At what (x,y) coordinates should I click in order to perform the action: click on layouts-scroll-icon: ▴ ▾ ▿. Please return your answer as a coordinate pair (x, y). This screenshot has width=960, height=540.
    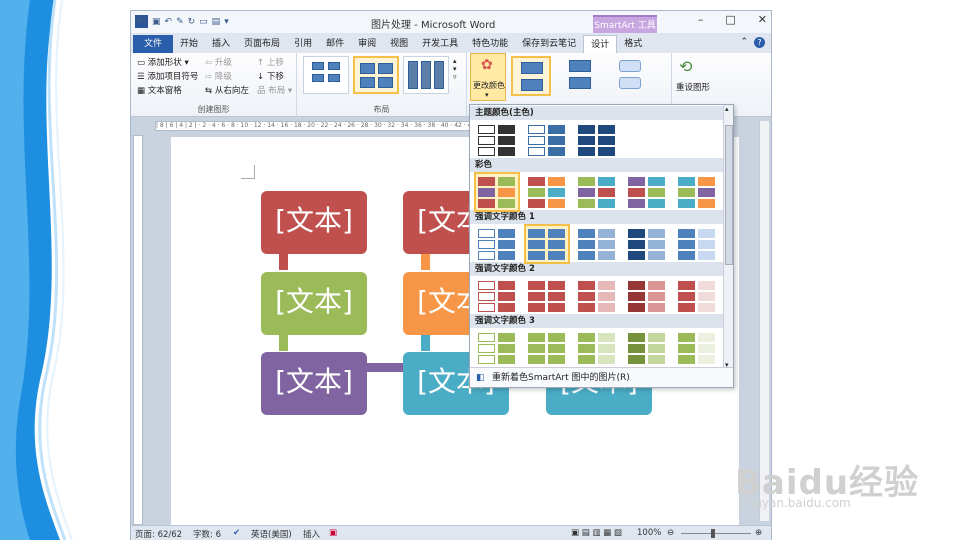
    Looking at the image, I should click on (455, 69).